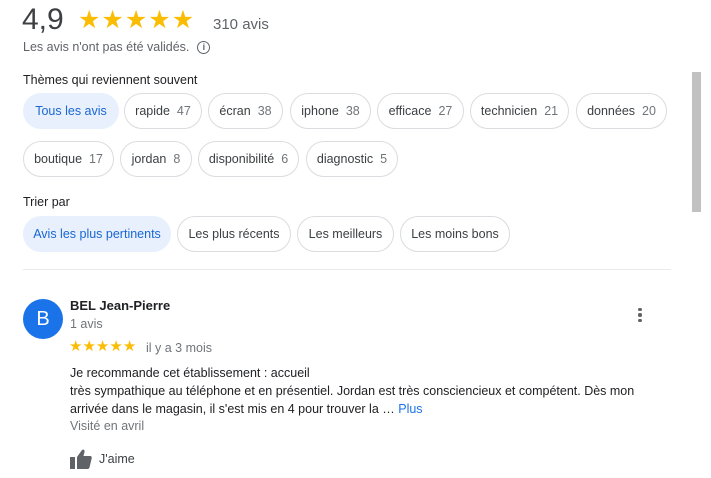 This screenshot has height=478, width=711. I want to click on themes-label: Thèmes qui reviennent souvent, so click(110, 80).